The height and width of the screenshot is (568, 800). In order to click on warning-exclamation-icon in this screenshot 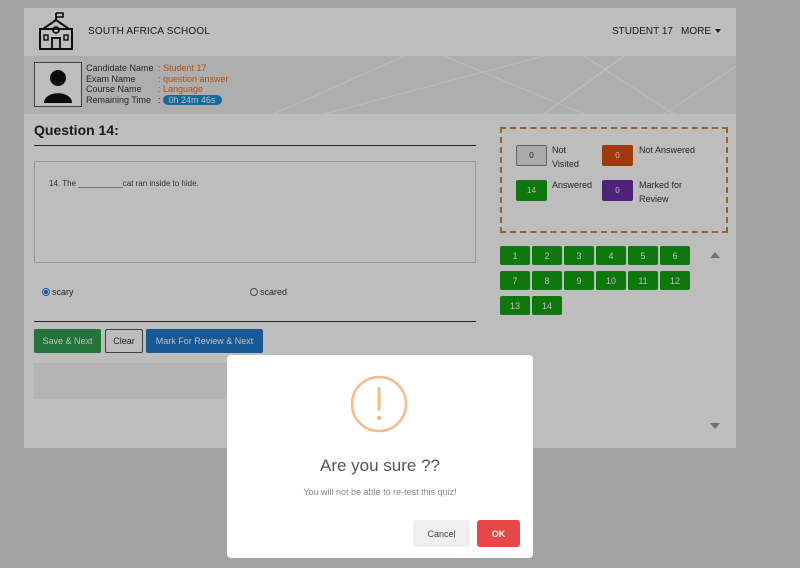, I will do `click(379, 404)`.